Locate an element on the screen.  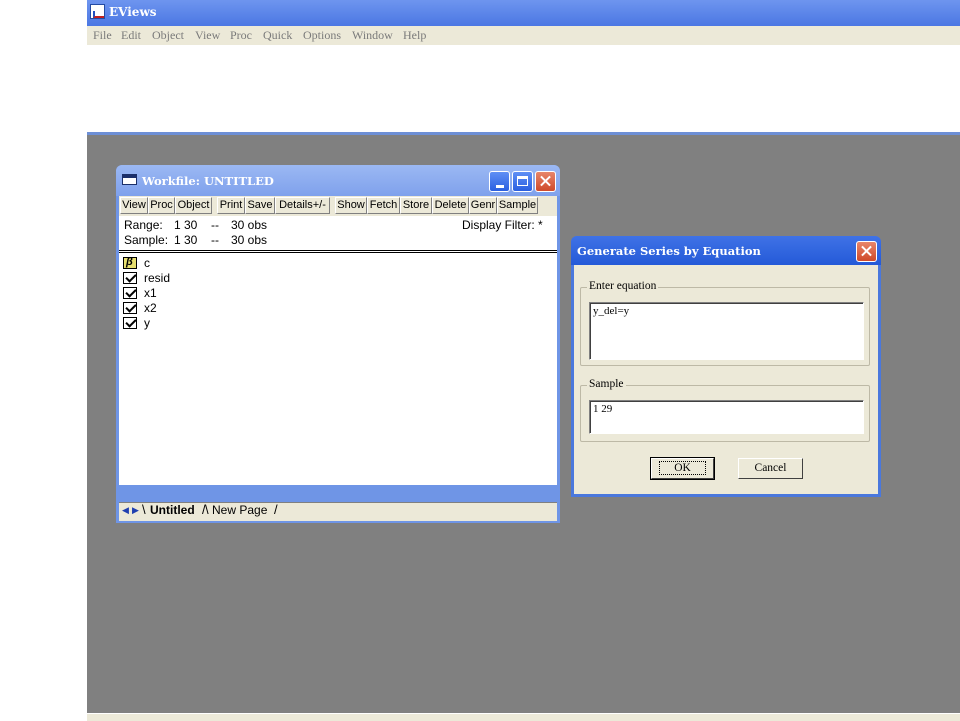
menu-help: Help is located at coordinates (414, 35).